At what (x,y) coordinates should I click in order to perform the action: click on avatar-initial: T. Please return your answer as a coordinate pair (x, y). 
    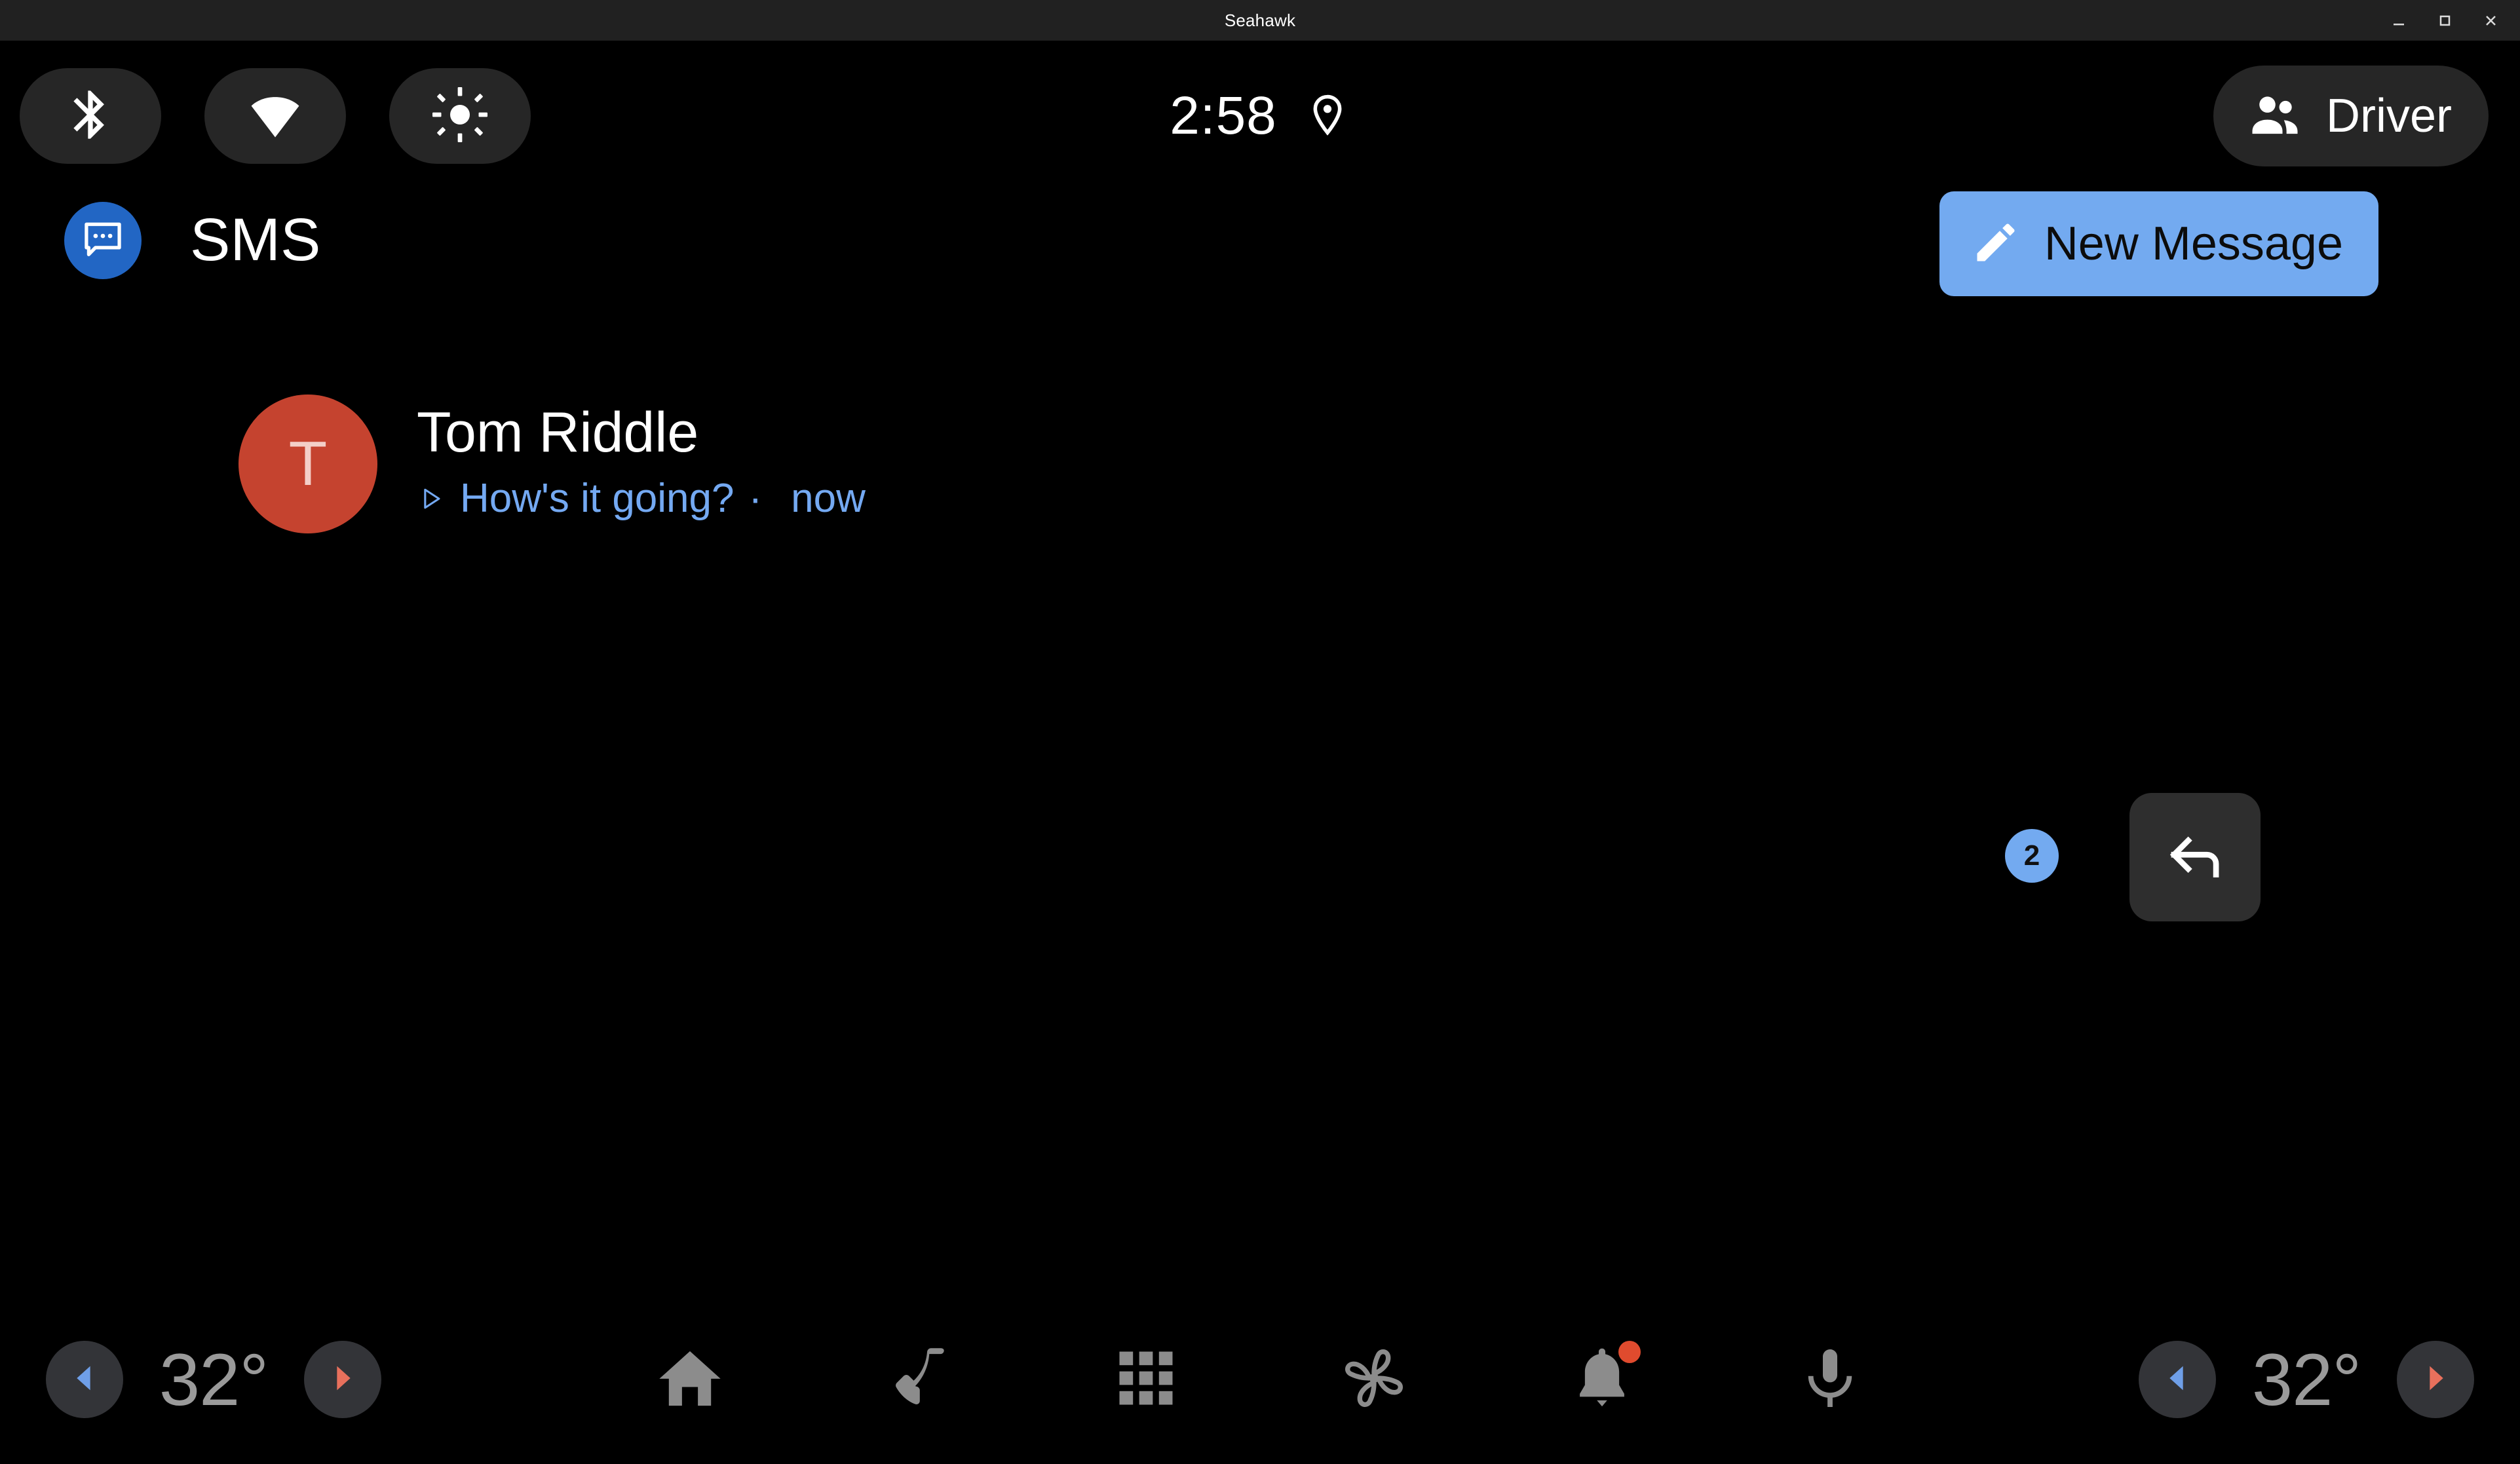
    Looking at the image, I should click on (308, 464).